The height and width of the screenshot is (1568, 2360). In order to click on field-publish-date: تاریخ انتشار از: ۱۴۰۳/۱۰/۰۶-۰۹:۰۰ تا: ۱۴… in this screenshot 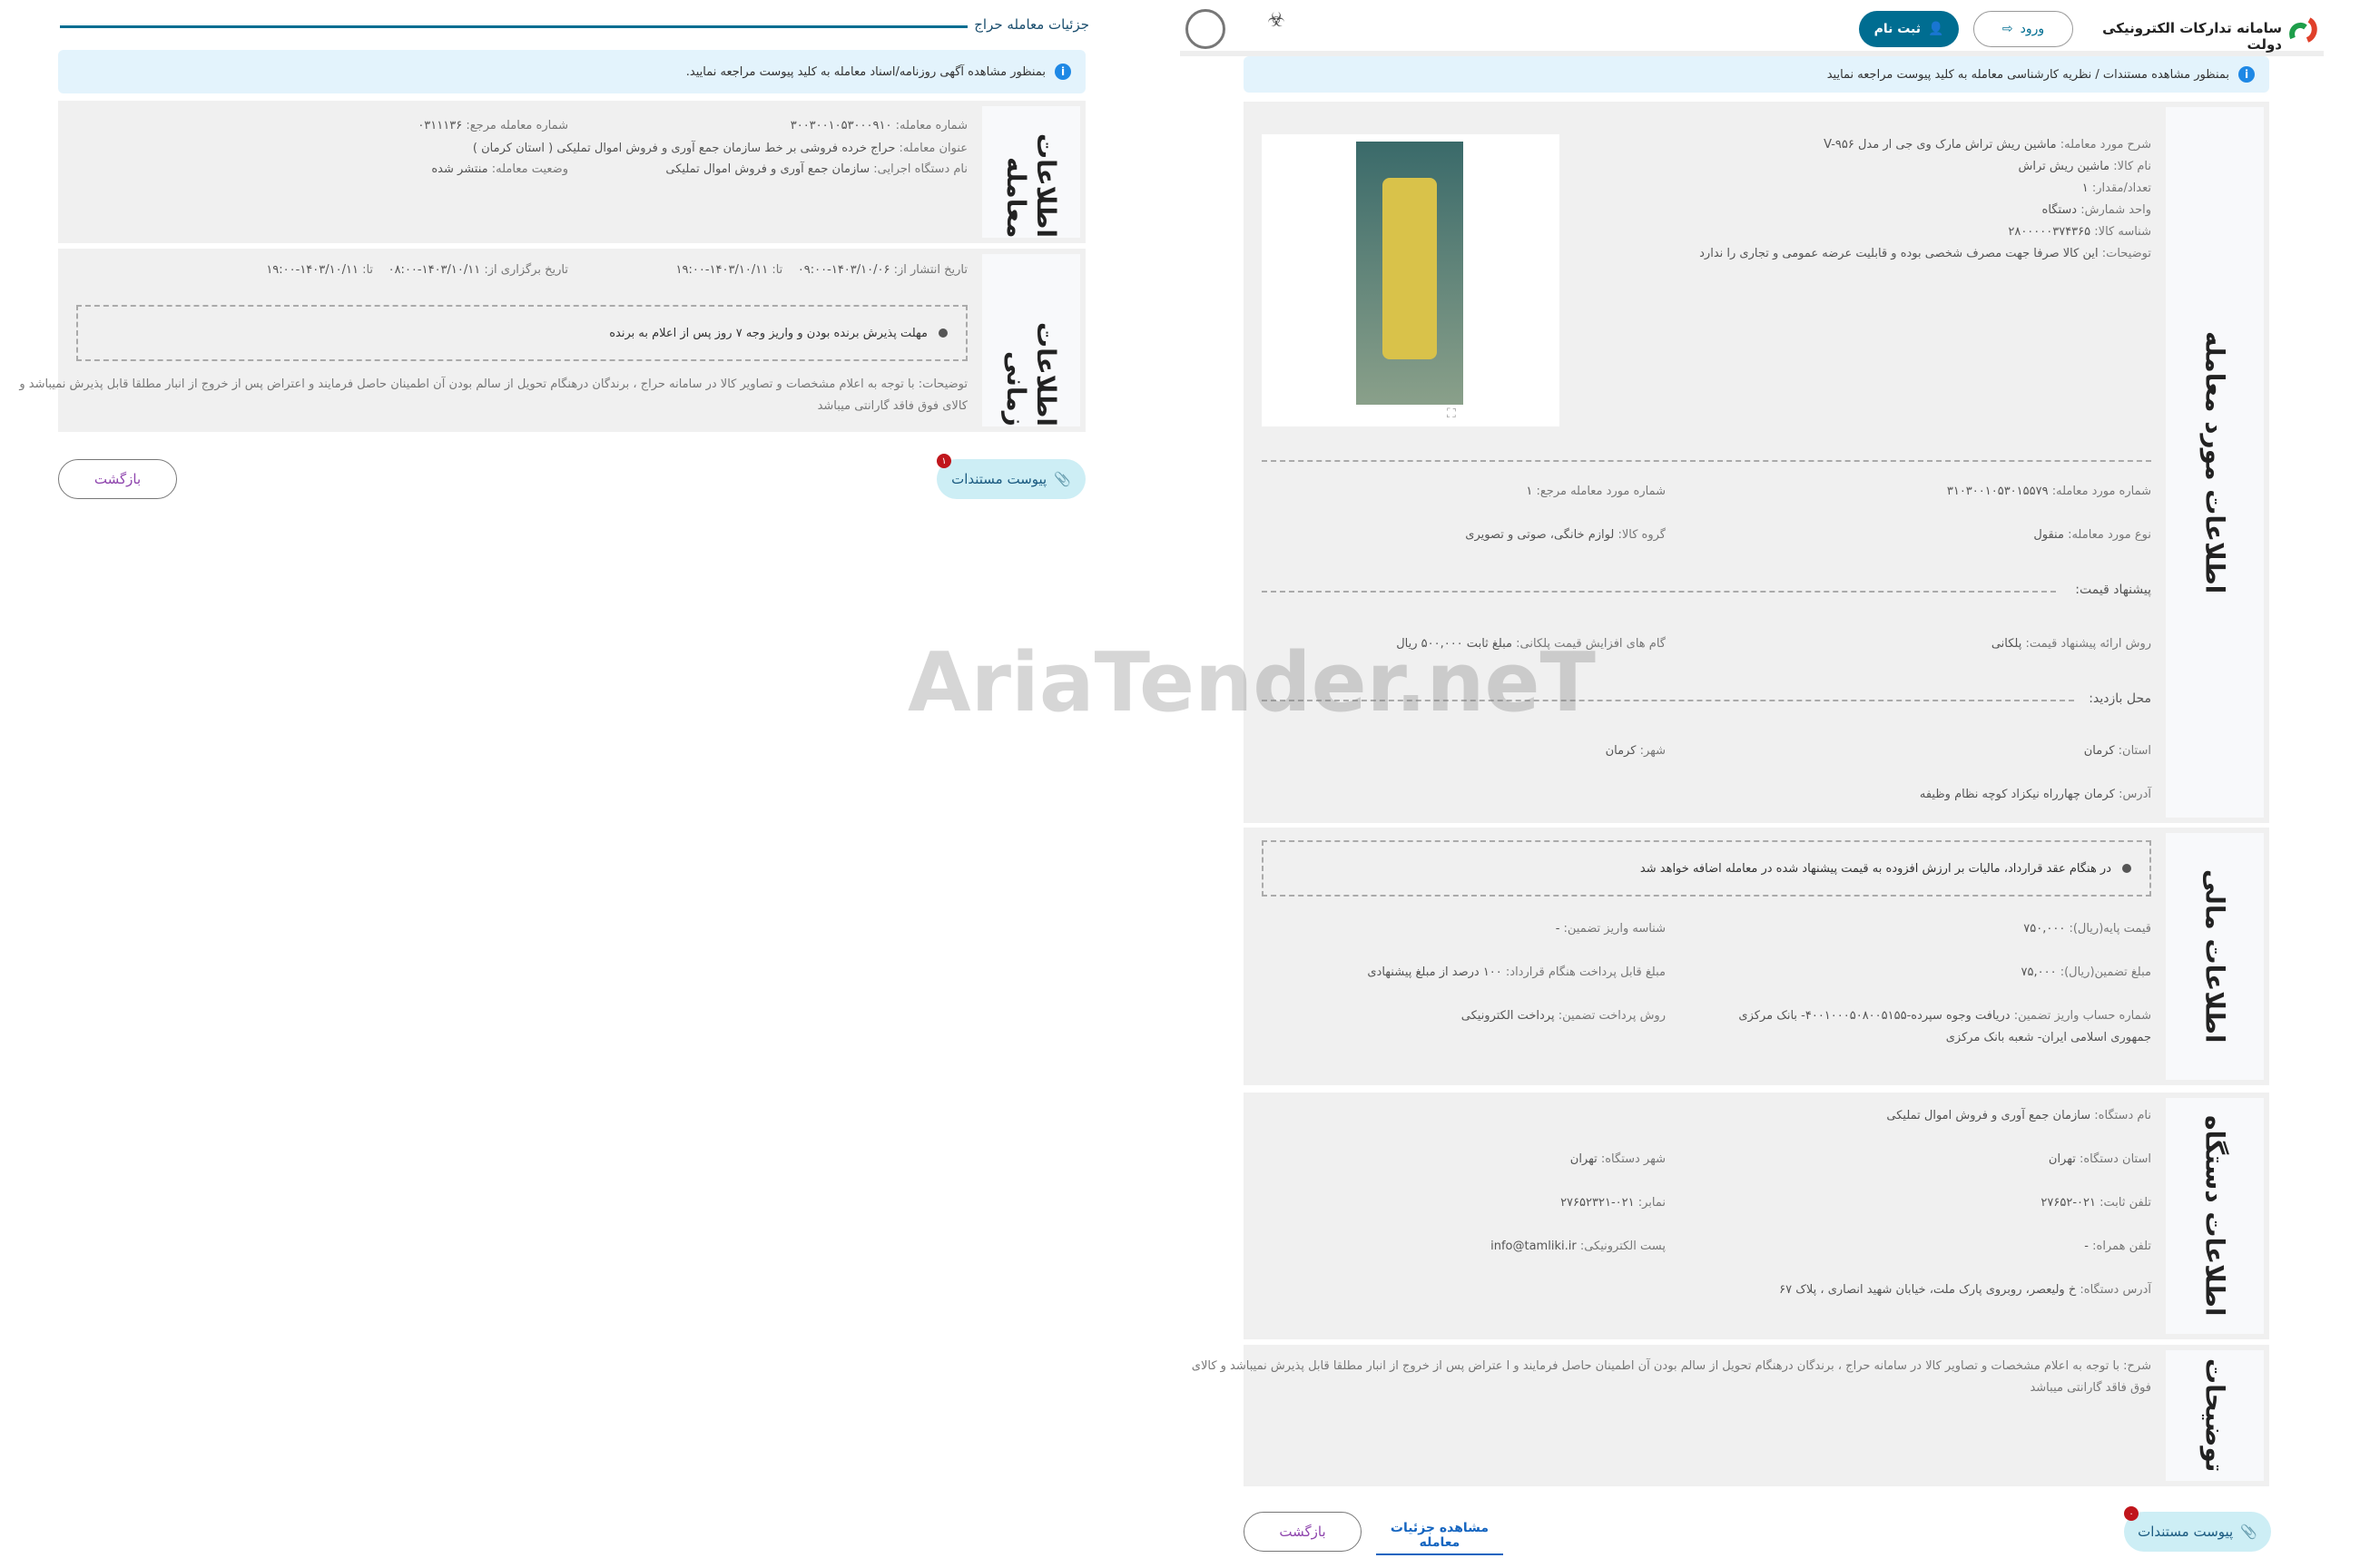, I will do `click(821, 270)`.